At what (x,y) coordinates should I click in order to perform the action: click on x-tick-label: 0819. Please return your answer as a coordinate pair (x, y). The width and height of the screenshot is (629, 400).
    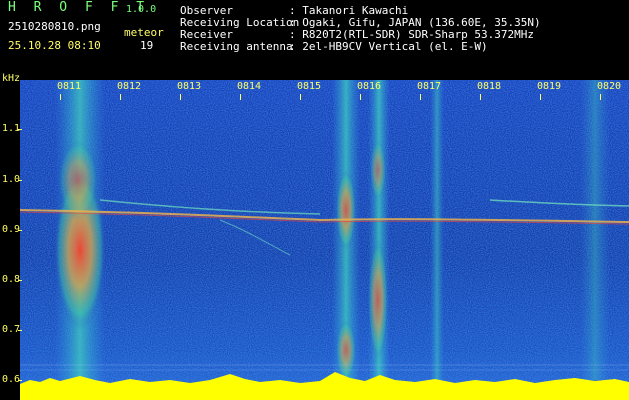
    Looking at the image, I should click on (549, 86).